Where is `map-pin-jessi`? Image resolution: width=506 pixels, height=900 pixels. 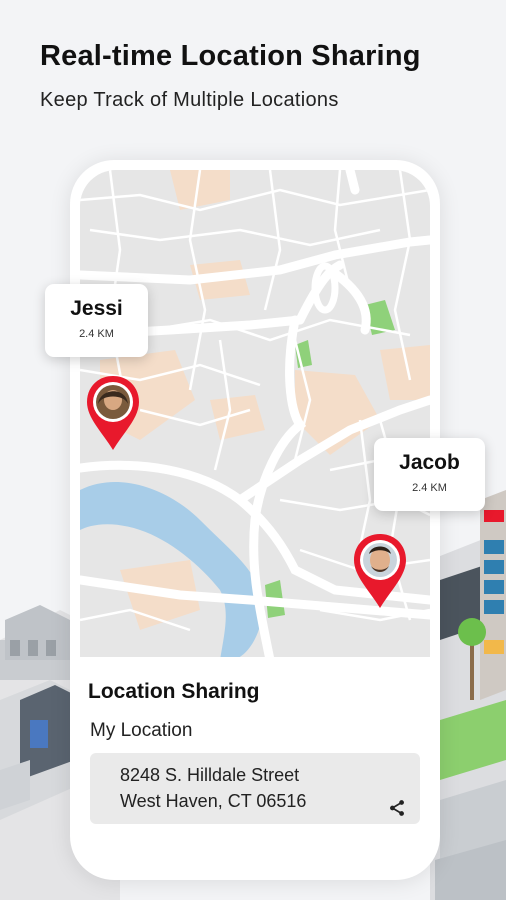
map-pin-jessi is located at coordinates (113, 413).